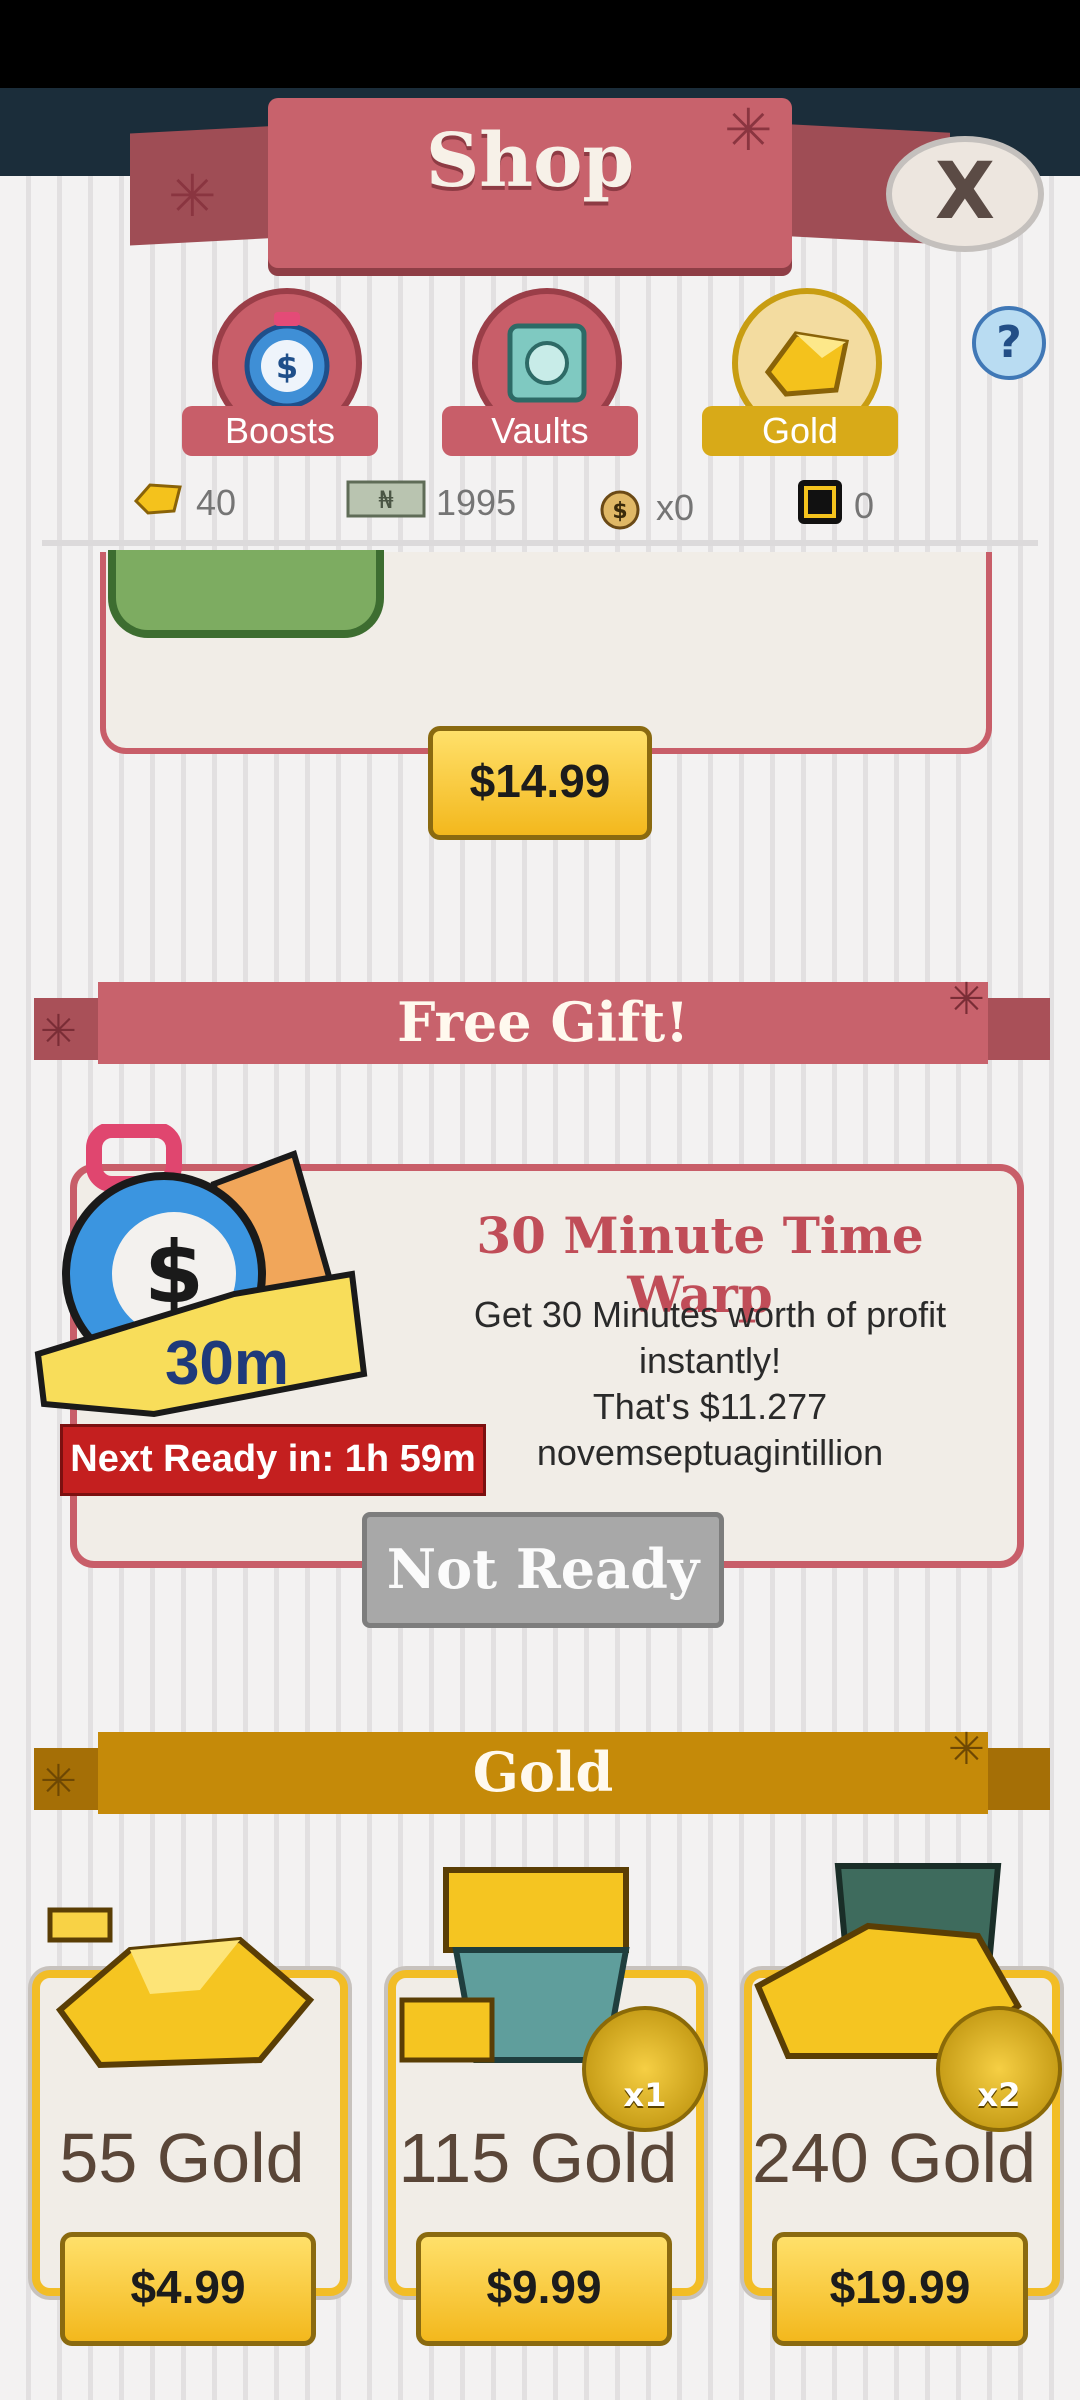  I want to click on badge-icon, so click(820, 508).